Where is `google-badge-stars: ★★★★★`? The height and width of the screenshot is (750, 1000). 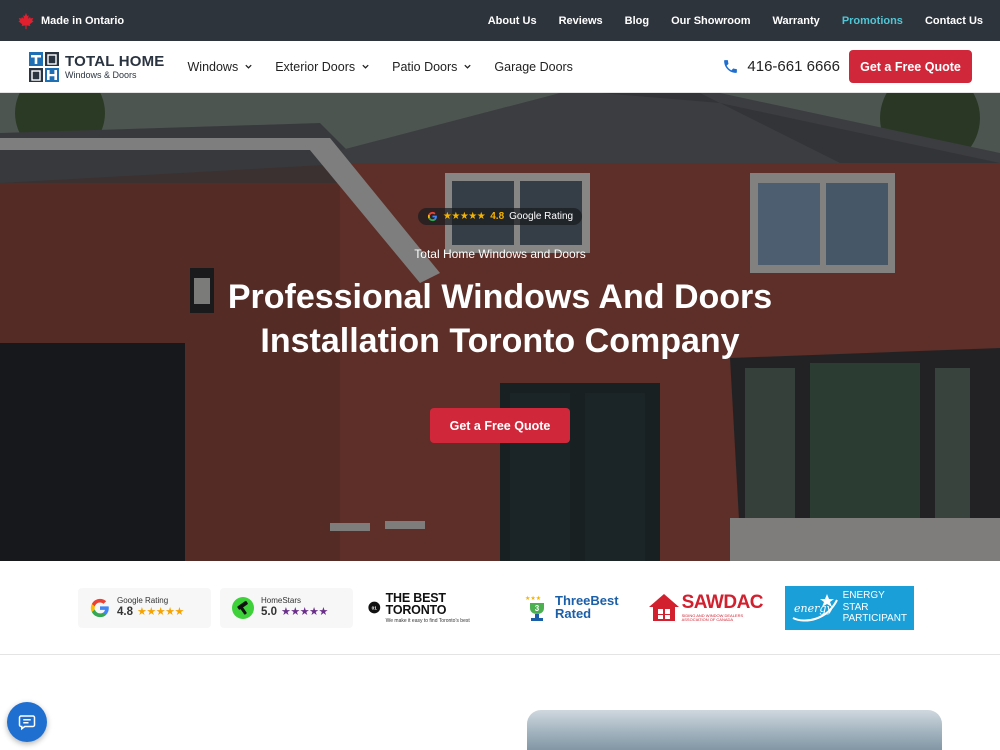
google-badge-stars: ★★★★★ is located at coordinates (160, 611).